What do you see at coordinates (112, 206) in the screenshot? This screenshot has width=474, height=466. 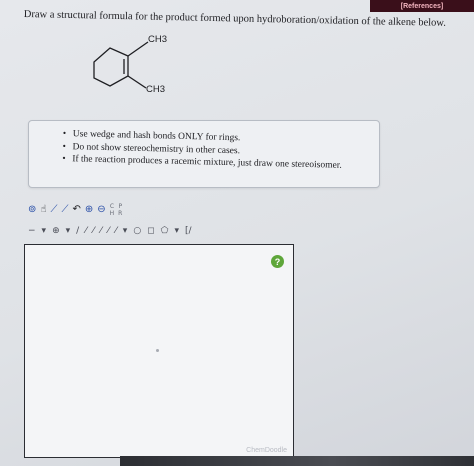 I see `element-c-label: C` at bounding box center [112, 206].